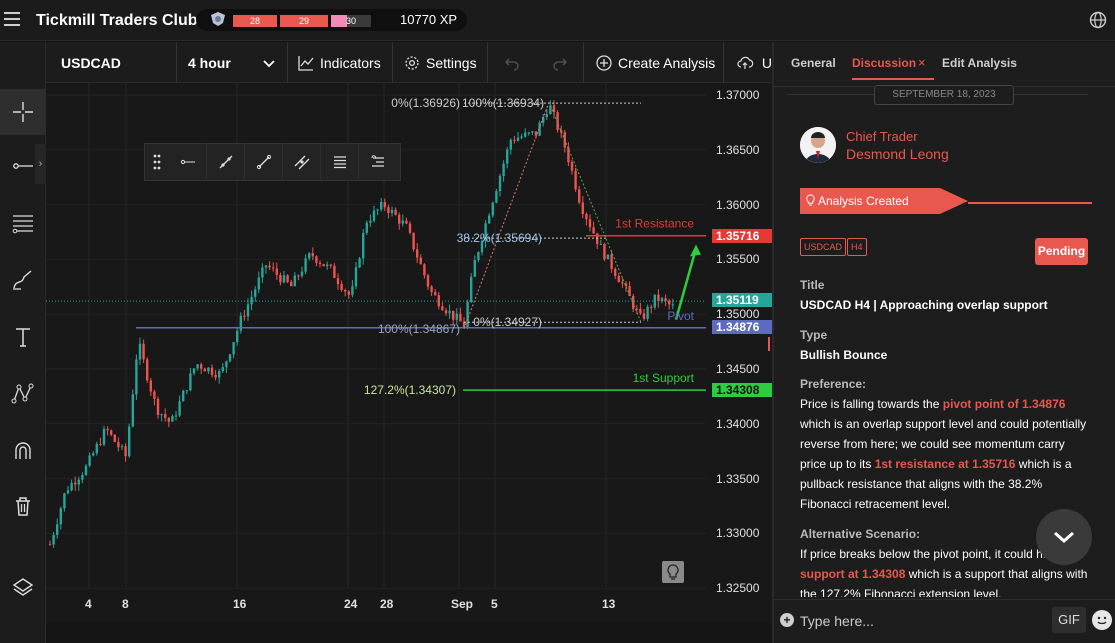 The image size is (1115, 643). What do you see at coordinates (232, 62) in the screenshot?
I see `timeframe-dropdown: 4 hour` at bounding box center [232, 62].